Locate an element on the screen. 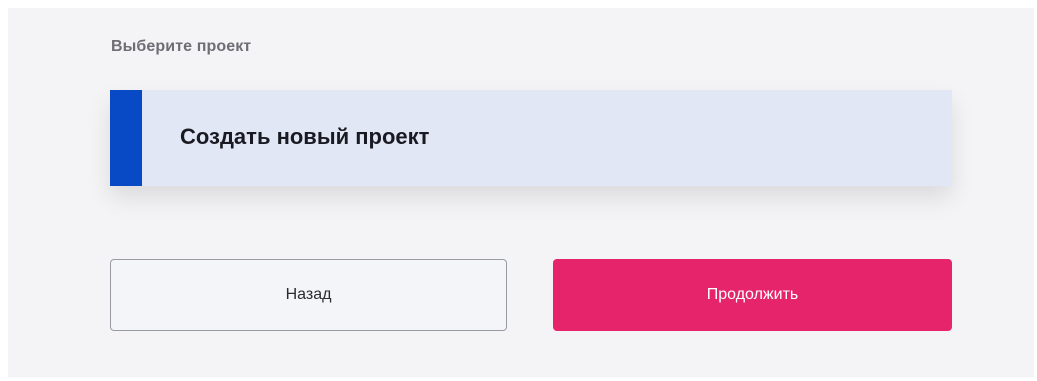 This screenshot has width=1037, height=381. section-label: Выберите проект is located at coordinates (181, 46).